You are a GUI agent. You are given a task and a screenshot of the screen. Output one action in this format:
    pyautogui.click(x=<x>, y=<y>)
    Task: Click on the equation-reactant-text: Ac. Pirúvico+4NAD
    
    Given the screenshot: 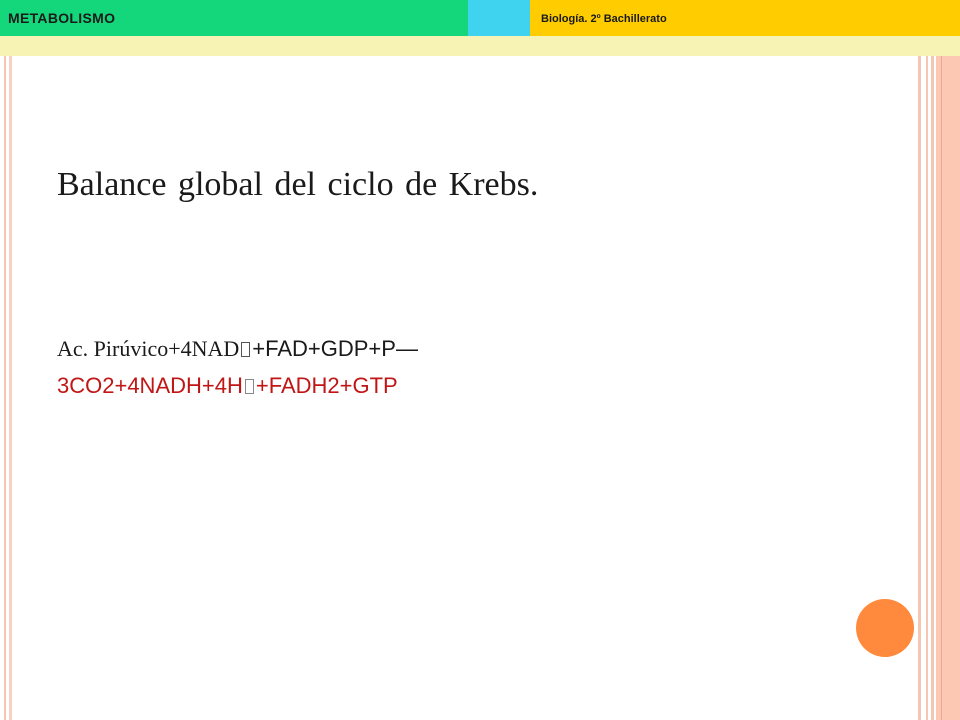 What is the action you would take?
    pyautogui.click(x=148, y=348)
    